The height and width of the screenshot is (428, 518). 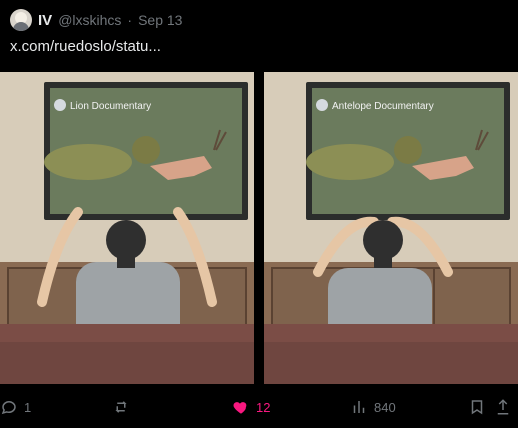 I want to click on tweet-header: IV @lxskihcs · Sep 13, so click(x=96, y=20).